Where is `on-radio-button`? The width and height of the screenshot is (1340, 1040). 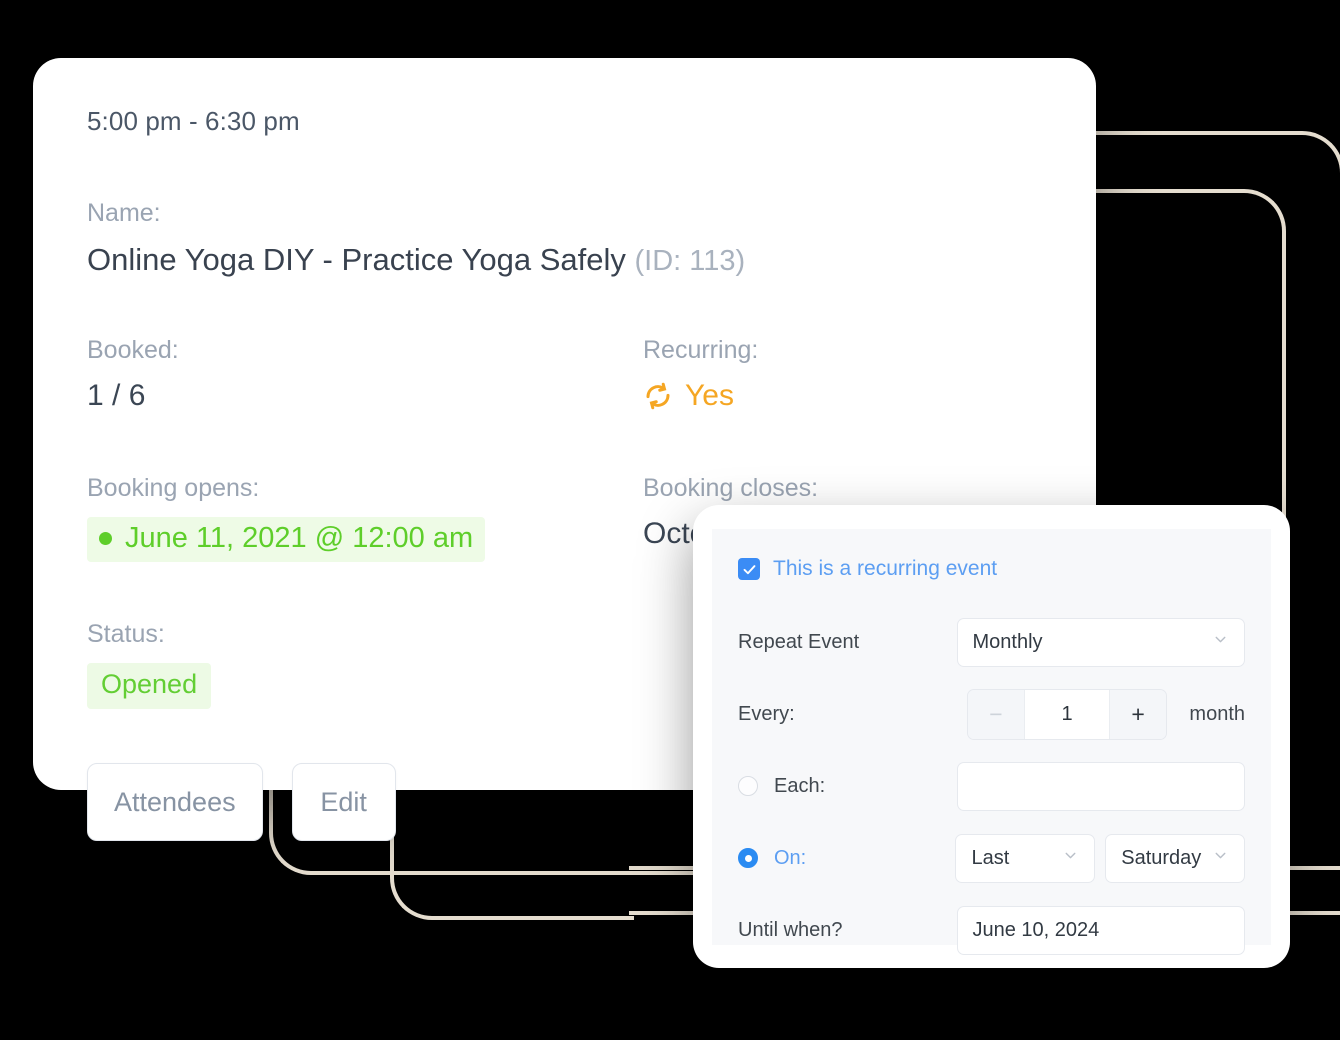
on-radio-button is located at coordinates (748, 858).